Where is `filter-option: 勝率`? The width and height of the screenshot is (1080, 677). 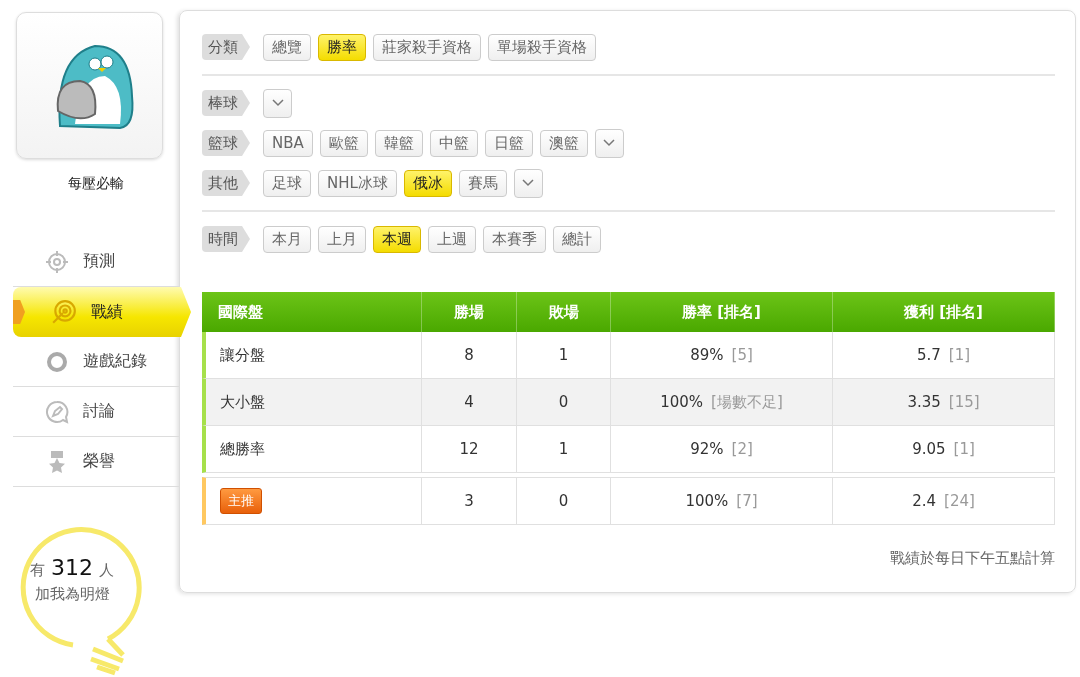
filter-option: 勝率 is located at coordinates (342, 47).